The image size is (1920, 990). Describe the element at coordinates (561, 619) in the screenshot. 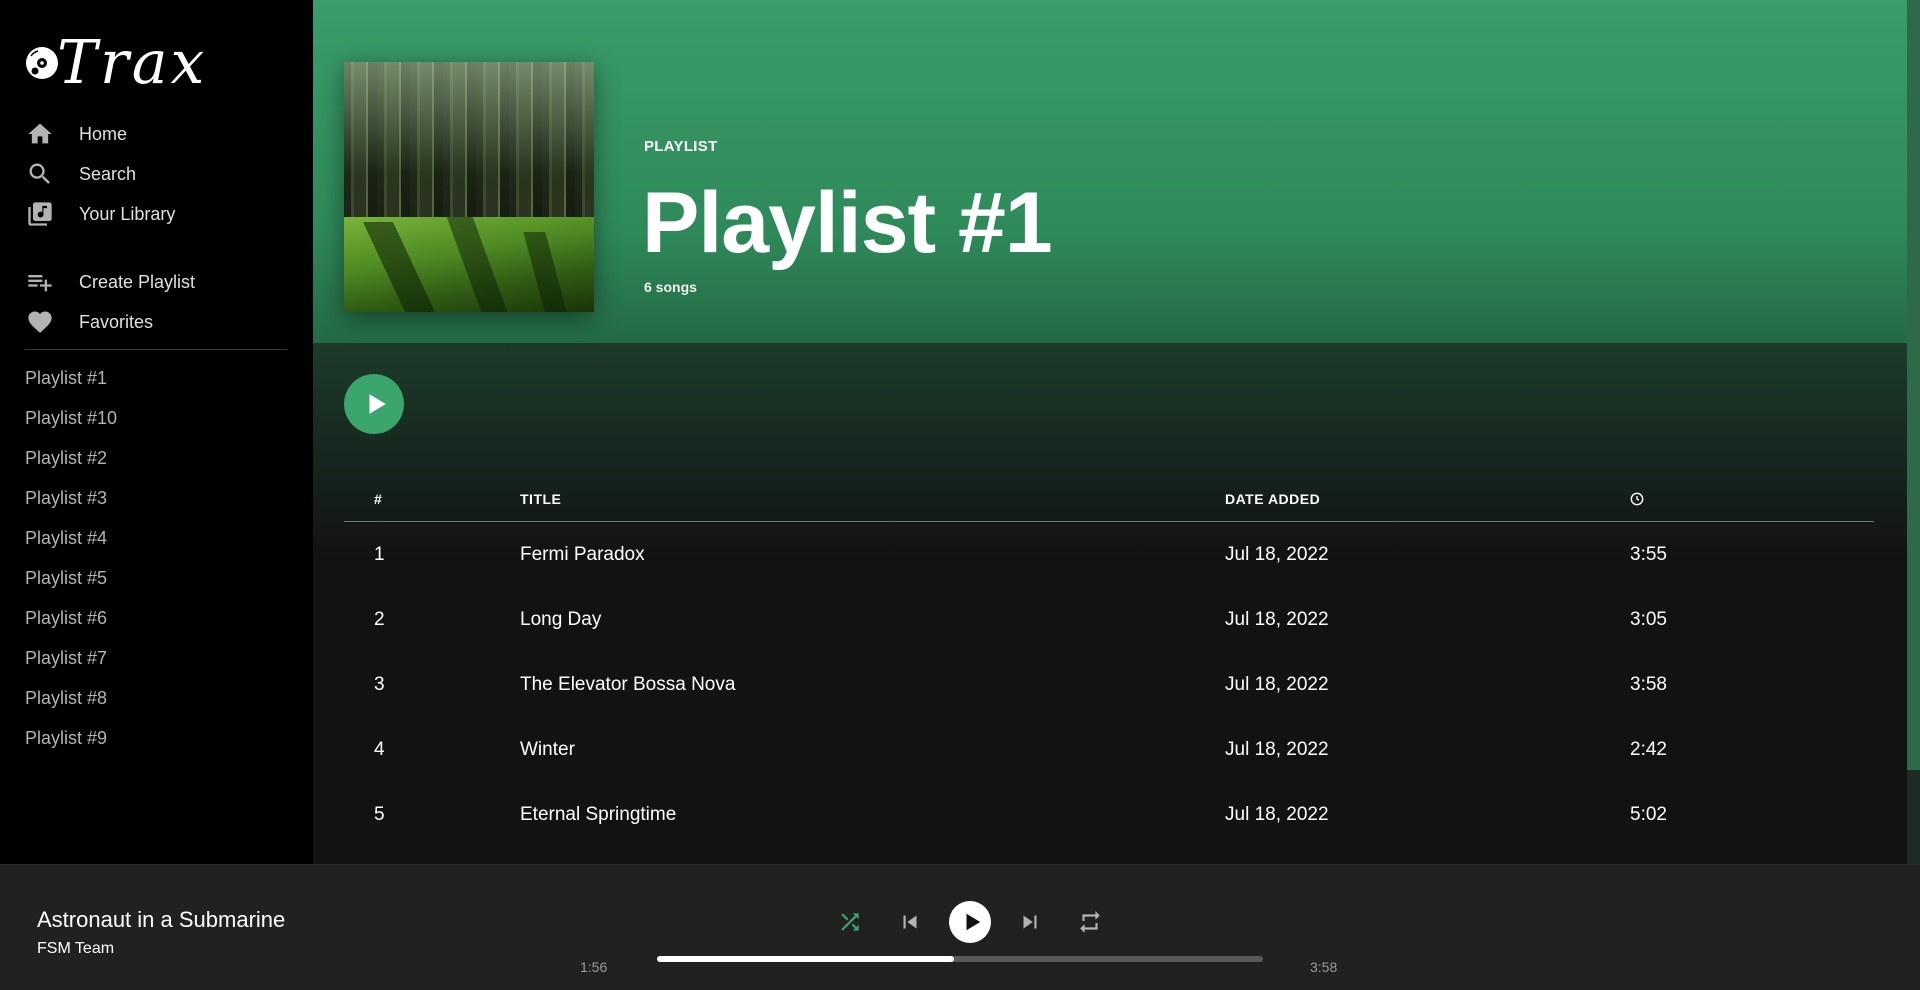

I see `track-title: Long Day` at that location.